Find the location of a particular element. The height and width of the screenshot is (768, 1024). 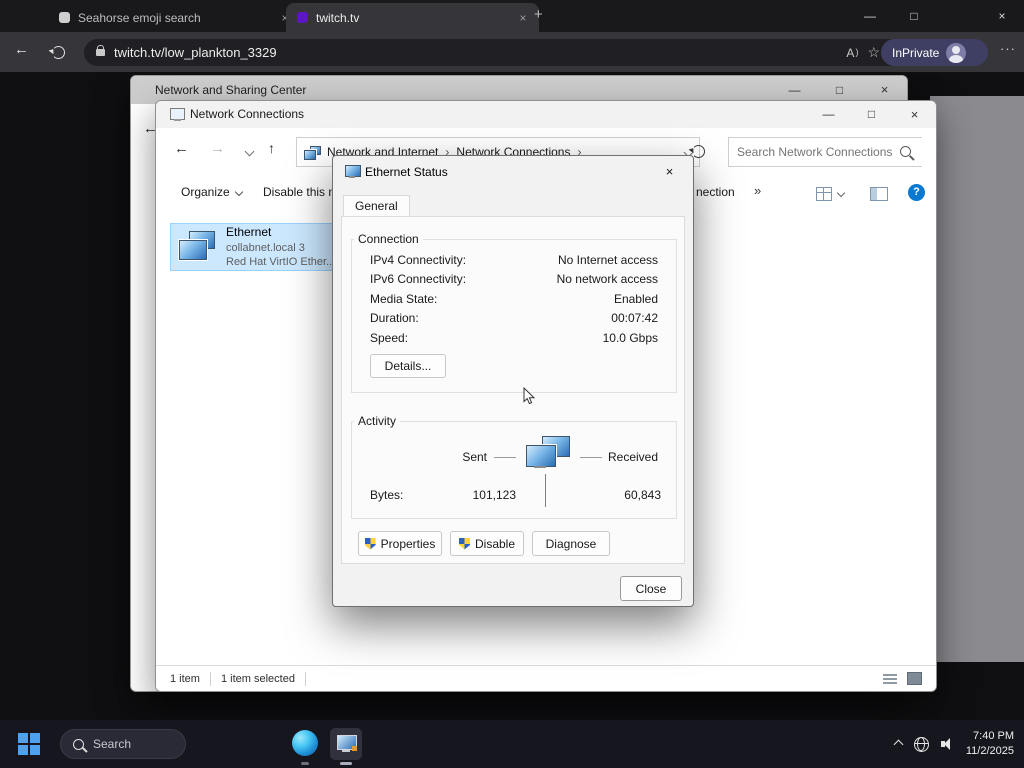

tab-general: General is located at coordinates (376, 205).